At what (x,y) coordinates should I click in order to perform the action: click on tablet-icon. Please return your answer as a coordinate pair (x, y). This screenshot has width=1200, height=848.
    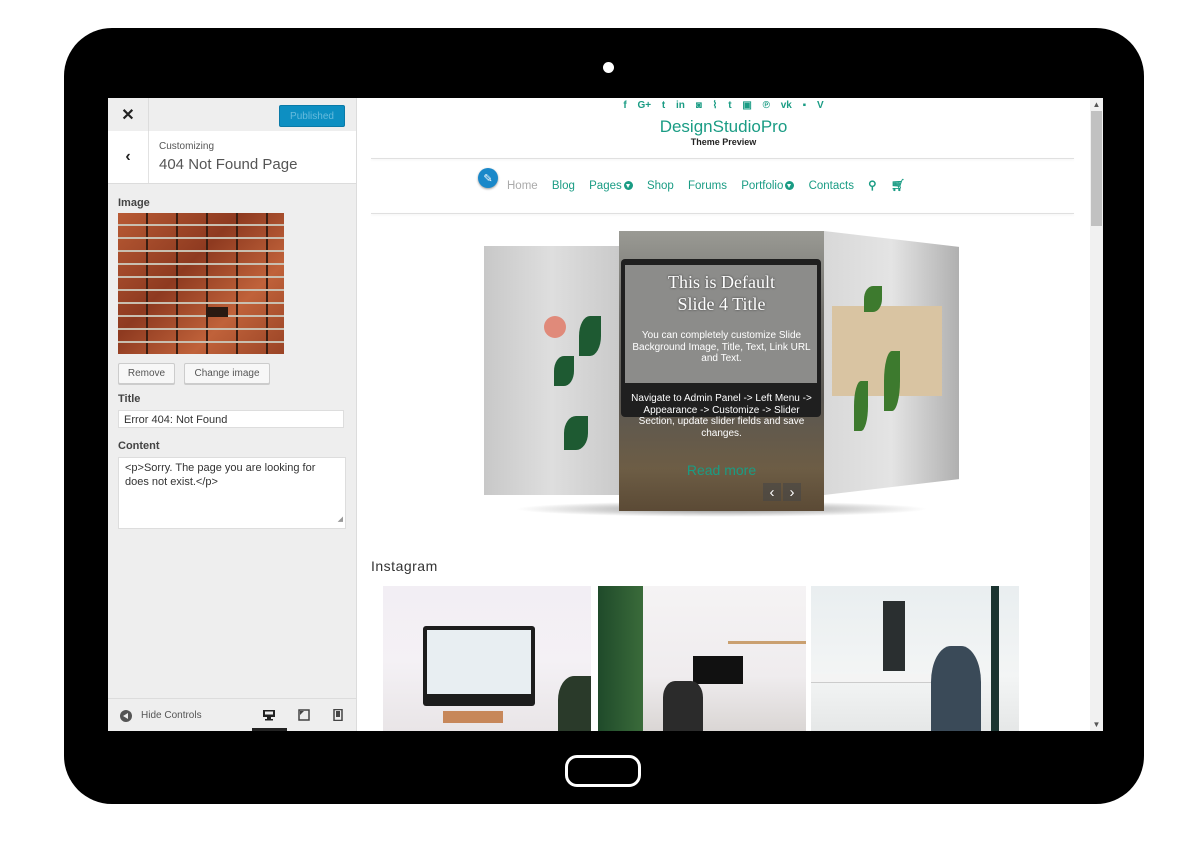
    Looking at the image, I should click on (304, 715).